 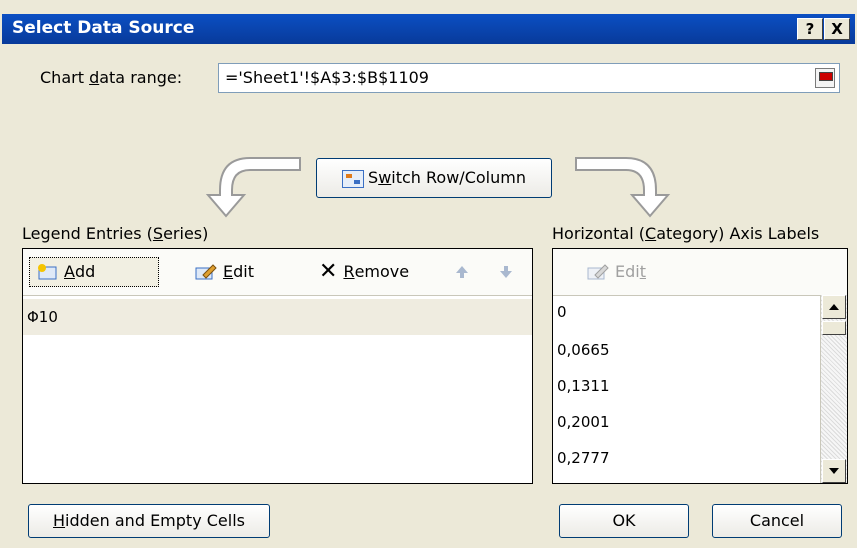 I want to click on scroll-down-arrow-icon, so click(x=834, y=471).